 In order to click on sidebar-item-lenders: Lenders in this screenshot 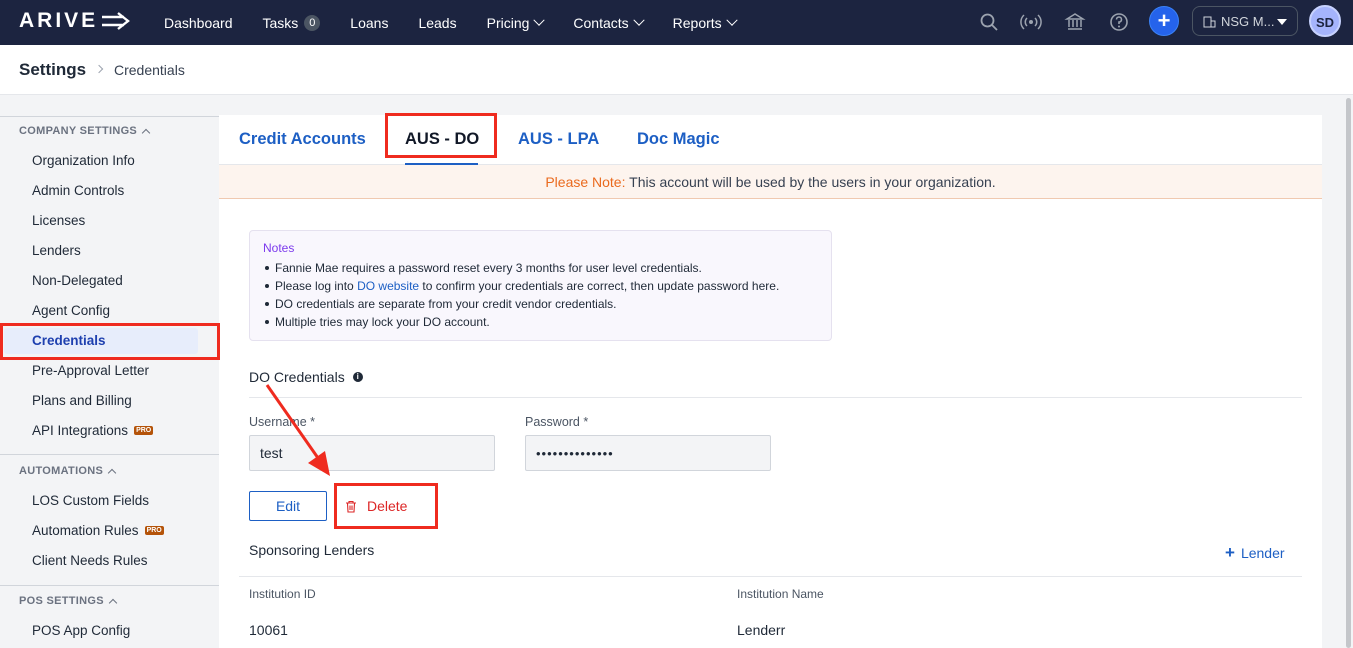, I will do `click(56, 250)`.